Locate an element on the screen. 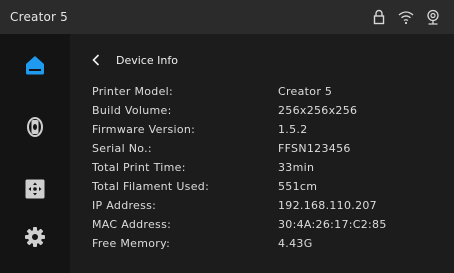 This screenshot has width=454, height=273. settings-gear-icon is located at coordinates (35, 237).